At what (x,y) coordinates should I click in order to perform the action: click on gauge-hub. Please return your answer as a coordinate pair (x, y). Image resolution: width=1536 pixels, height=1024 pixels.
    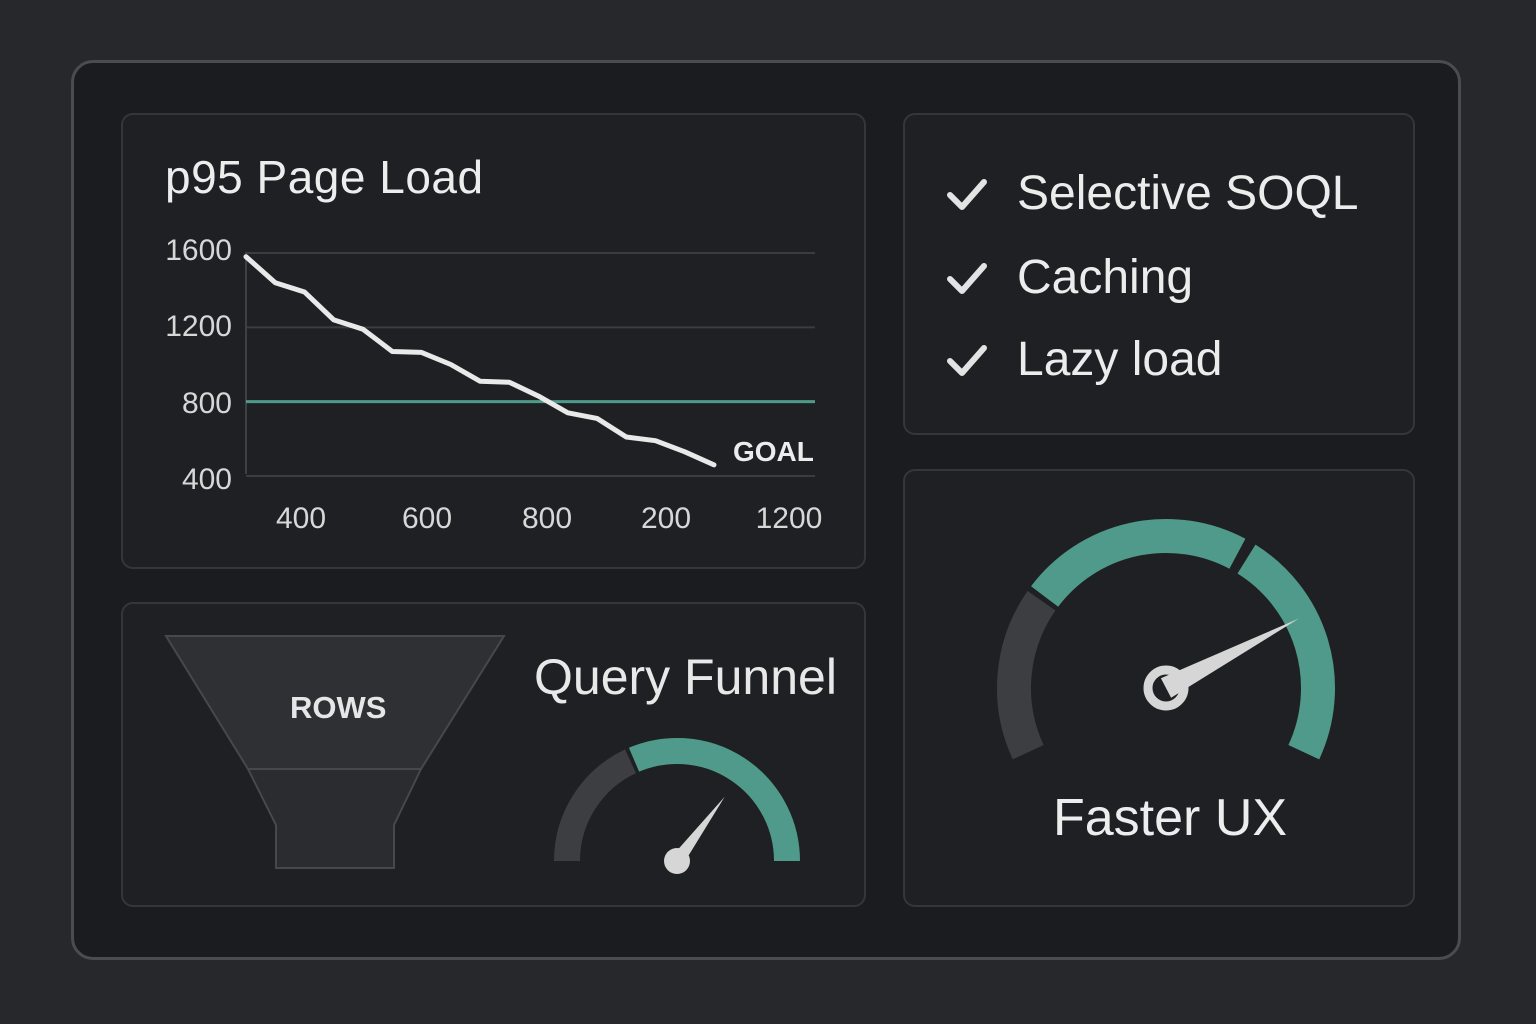
    Looking at the image, I should click on (677, 861).